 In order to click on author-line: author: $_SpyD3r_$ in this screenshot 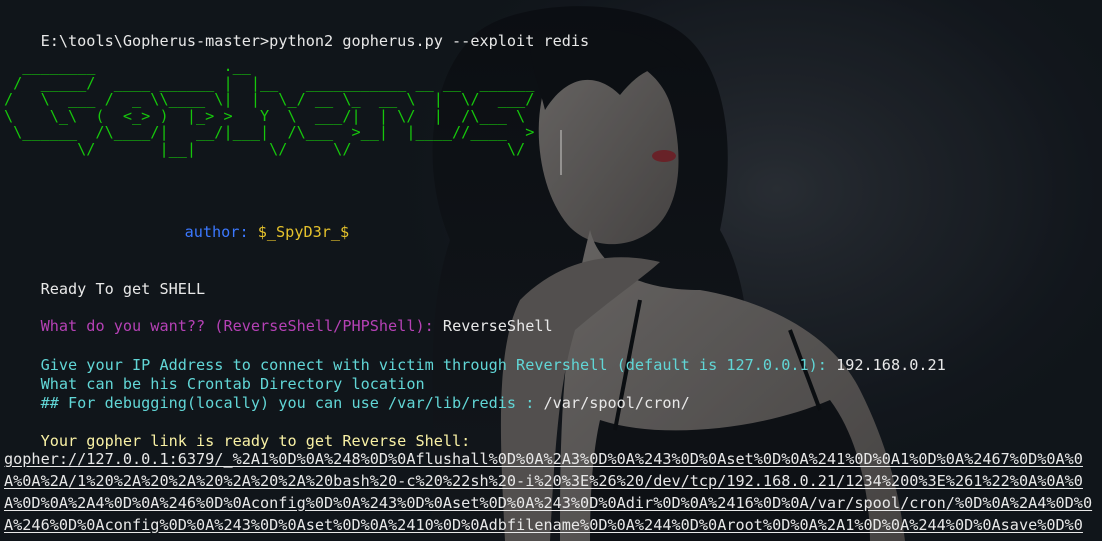, I will do `click(249, 221)`.